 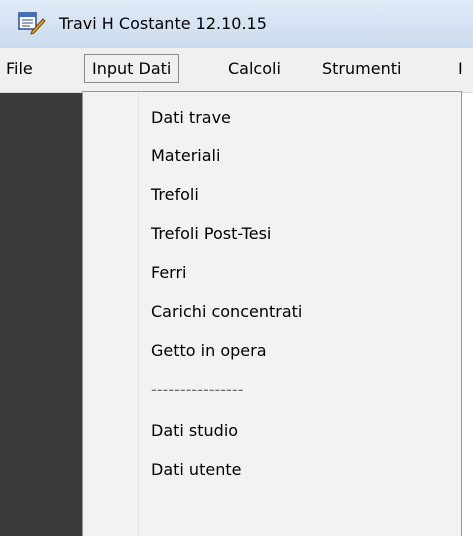 What do you see at coordinates (460, 68) in the screenshot?
I see `menu-overflow-item: I` at bounding box center [460, 68].